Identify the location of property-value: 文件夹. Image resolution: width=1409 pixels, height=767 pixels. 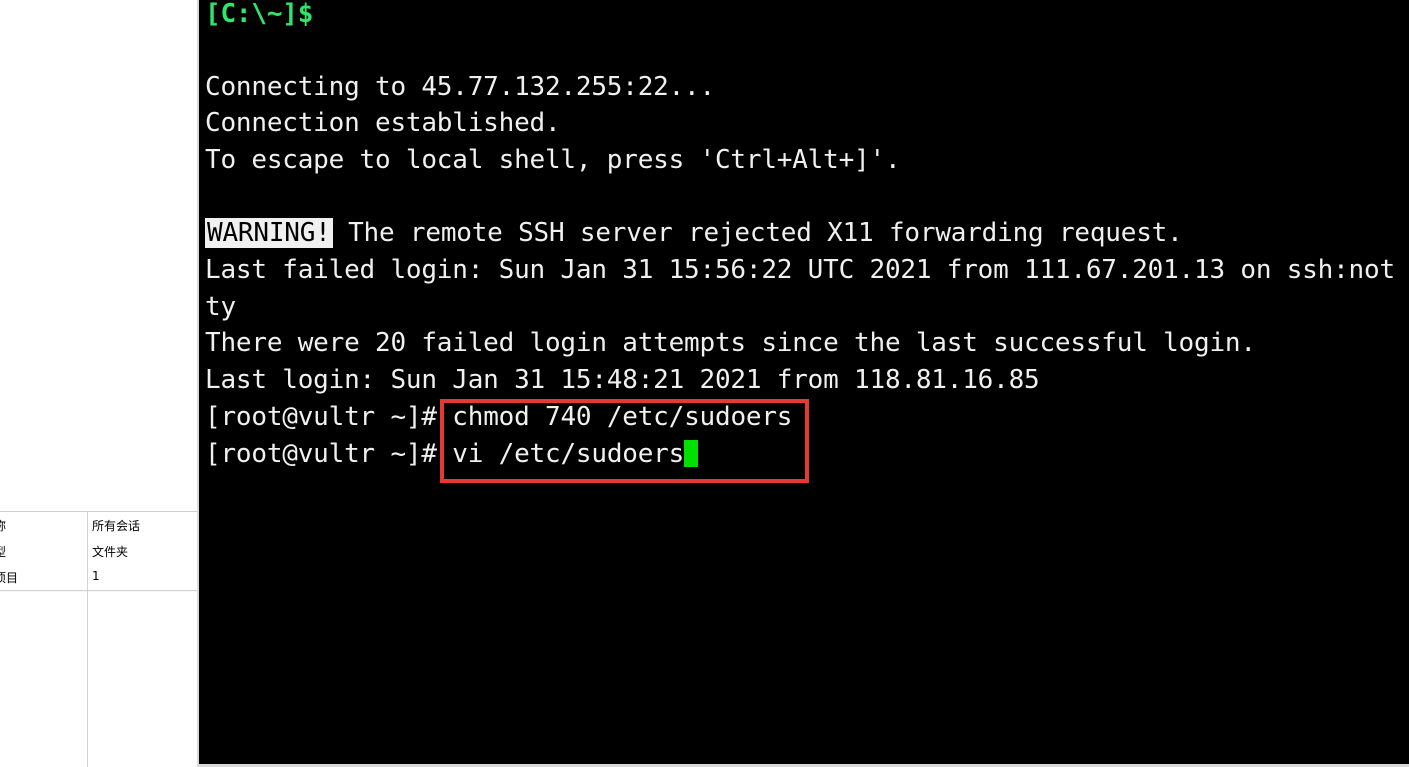
(110, 552).